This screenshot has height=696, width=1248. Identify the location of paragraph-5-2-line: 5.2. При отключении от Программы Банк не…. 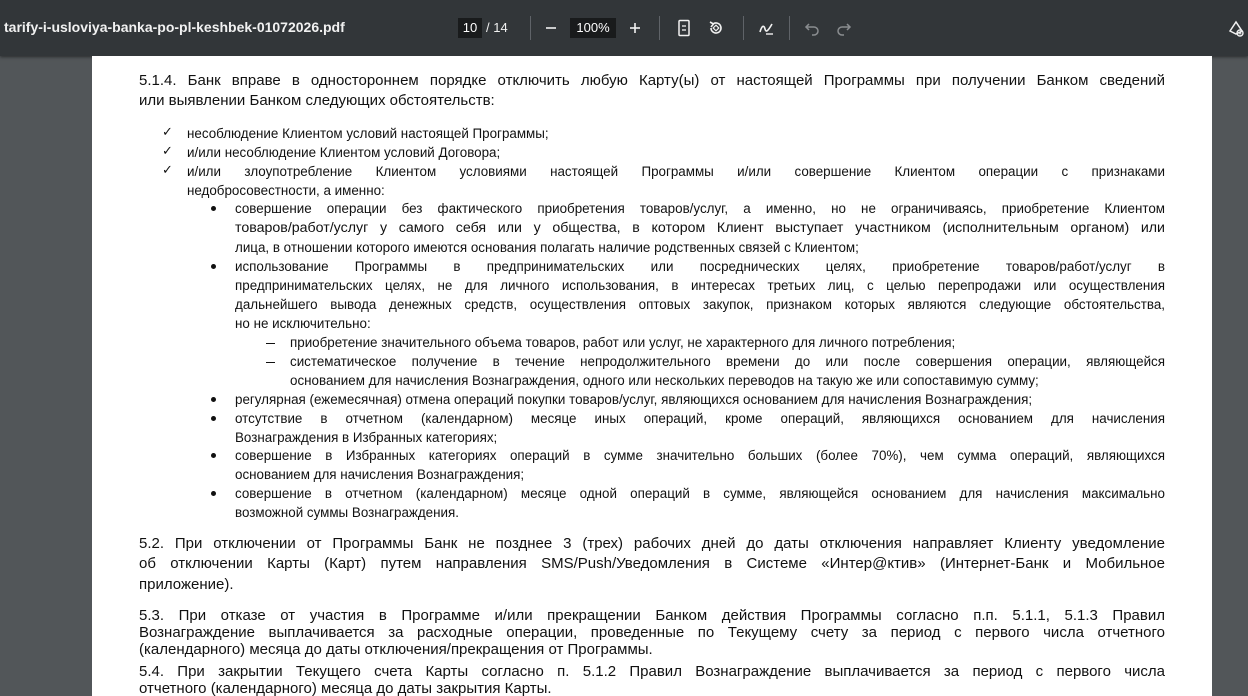
(652, 543).